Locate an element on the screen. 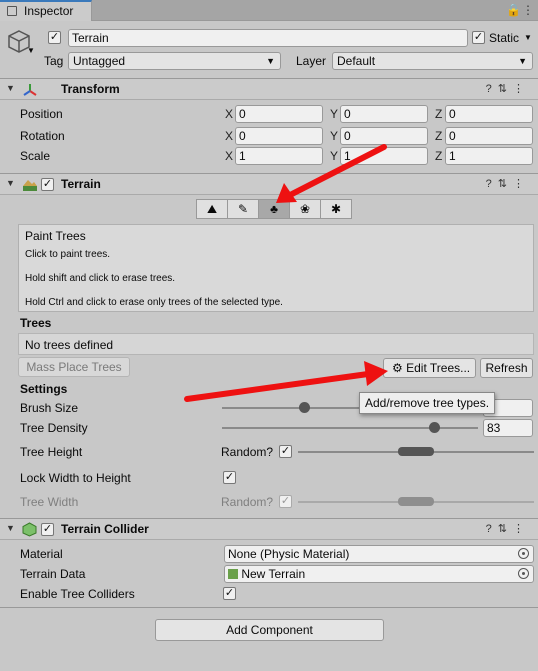 The height and width of the screenshot is (671, 538). tree-height-range-slider is located at coordinates (416, 452).